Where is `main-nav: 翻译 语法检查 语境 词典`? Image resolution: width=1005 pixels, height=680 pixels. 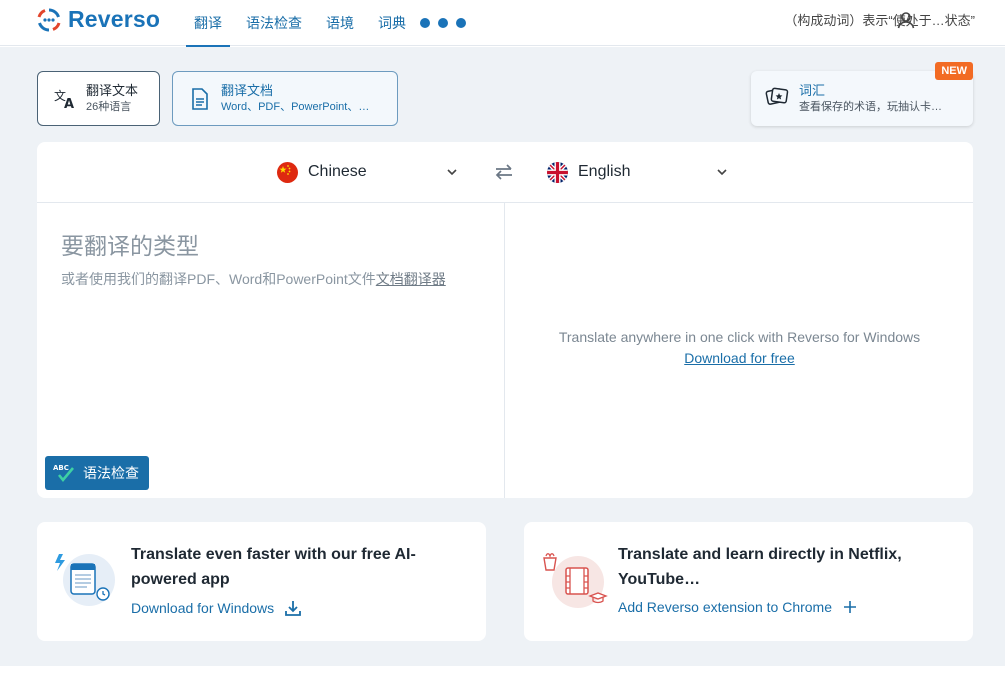 main-nav: 翻译 语法检查 语境 词典 is located at coordinates (326, 23).